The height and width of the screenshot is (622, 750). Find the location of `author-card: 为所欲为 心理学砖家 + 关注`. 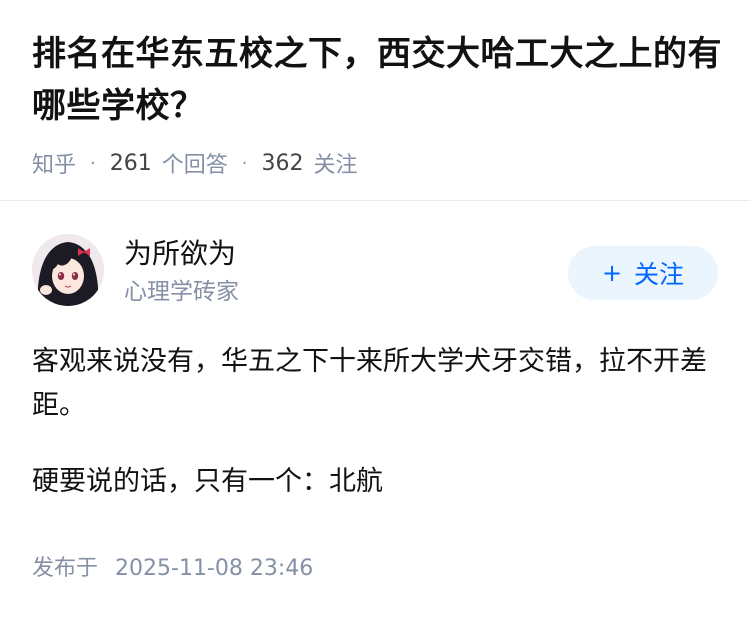

author-card: 为所欲为 心理学砖家 + 关注 is located at coordinates (375, 274).